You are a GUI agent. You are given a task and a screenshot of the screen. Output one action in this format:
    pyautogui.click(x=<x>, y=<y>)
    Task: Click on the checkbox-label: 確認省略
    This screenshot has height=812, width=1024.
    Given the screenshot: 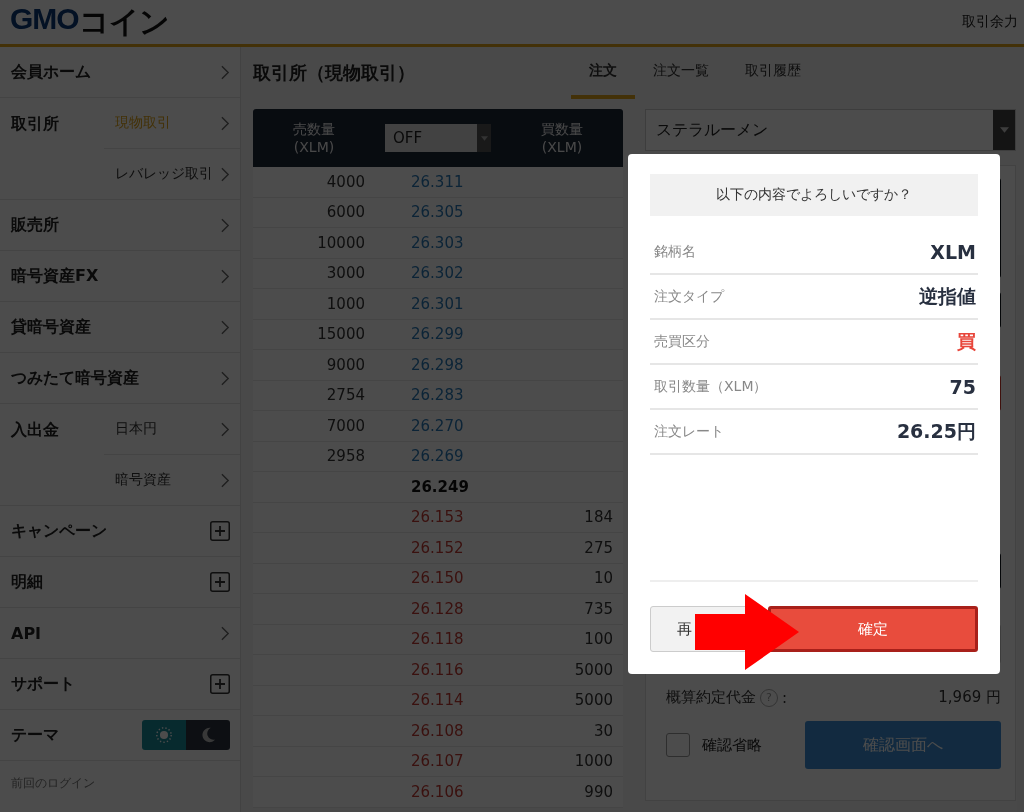 What is the action you would take?
    pyautogui.click(x=732, y=745)
    